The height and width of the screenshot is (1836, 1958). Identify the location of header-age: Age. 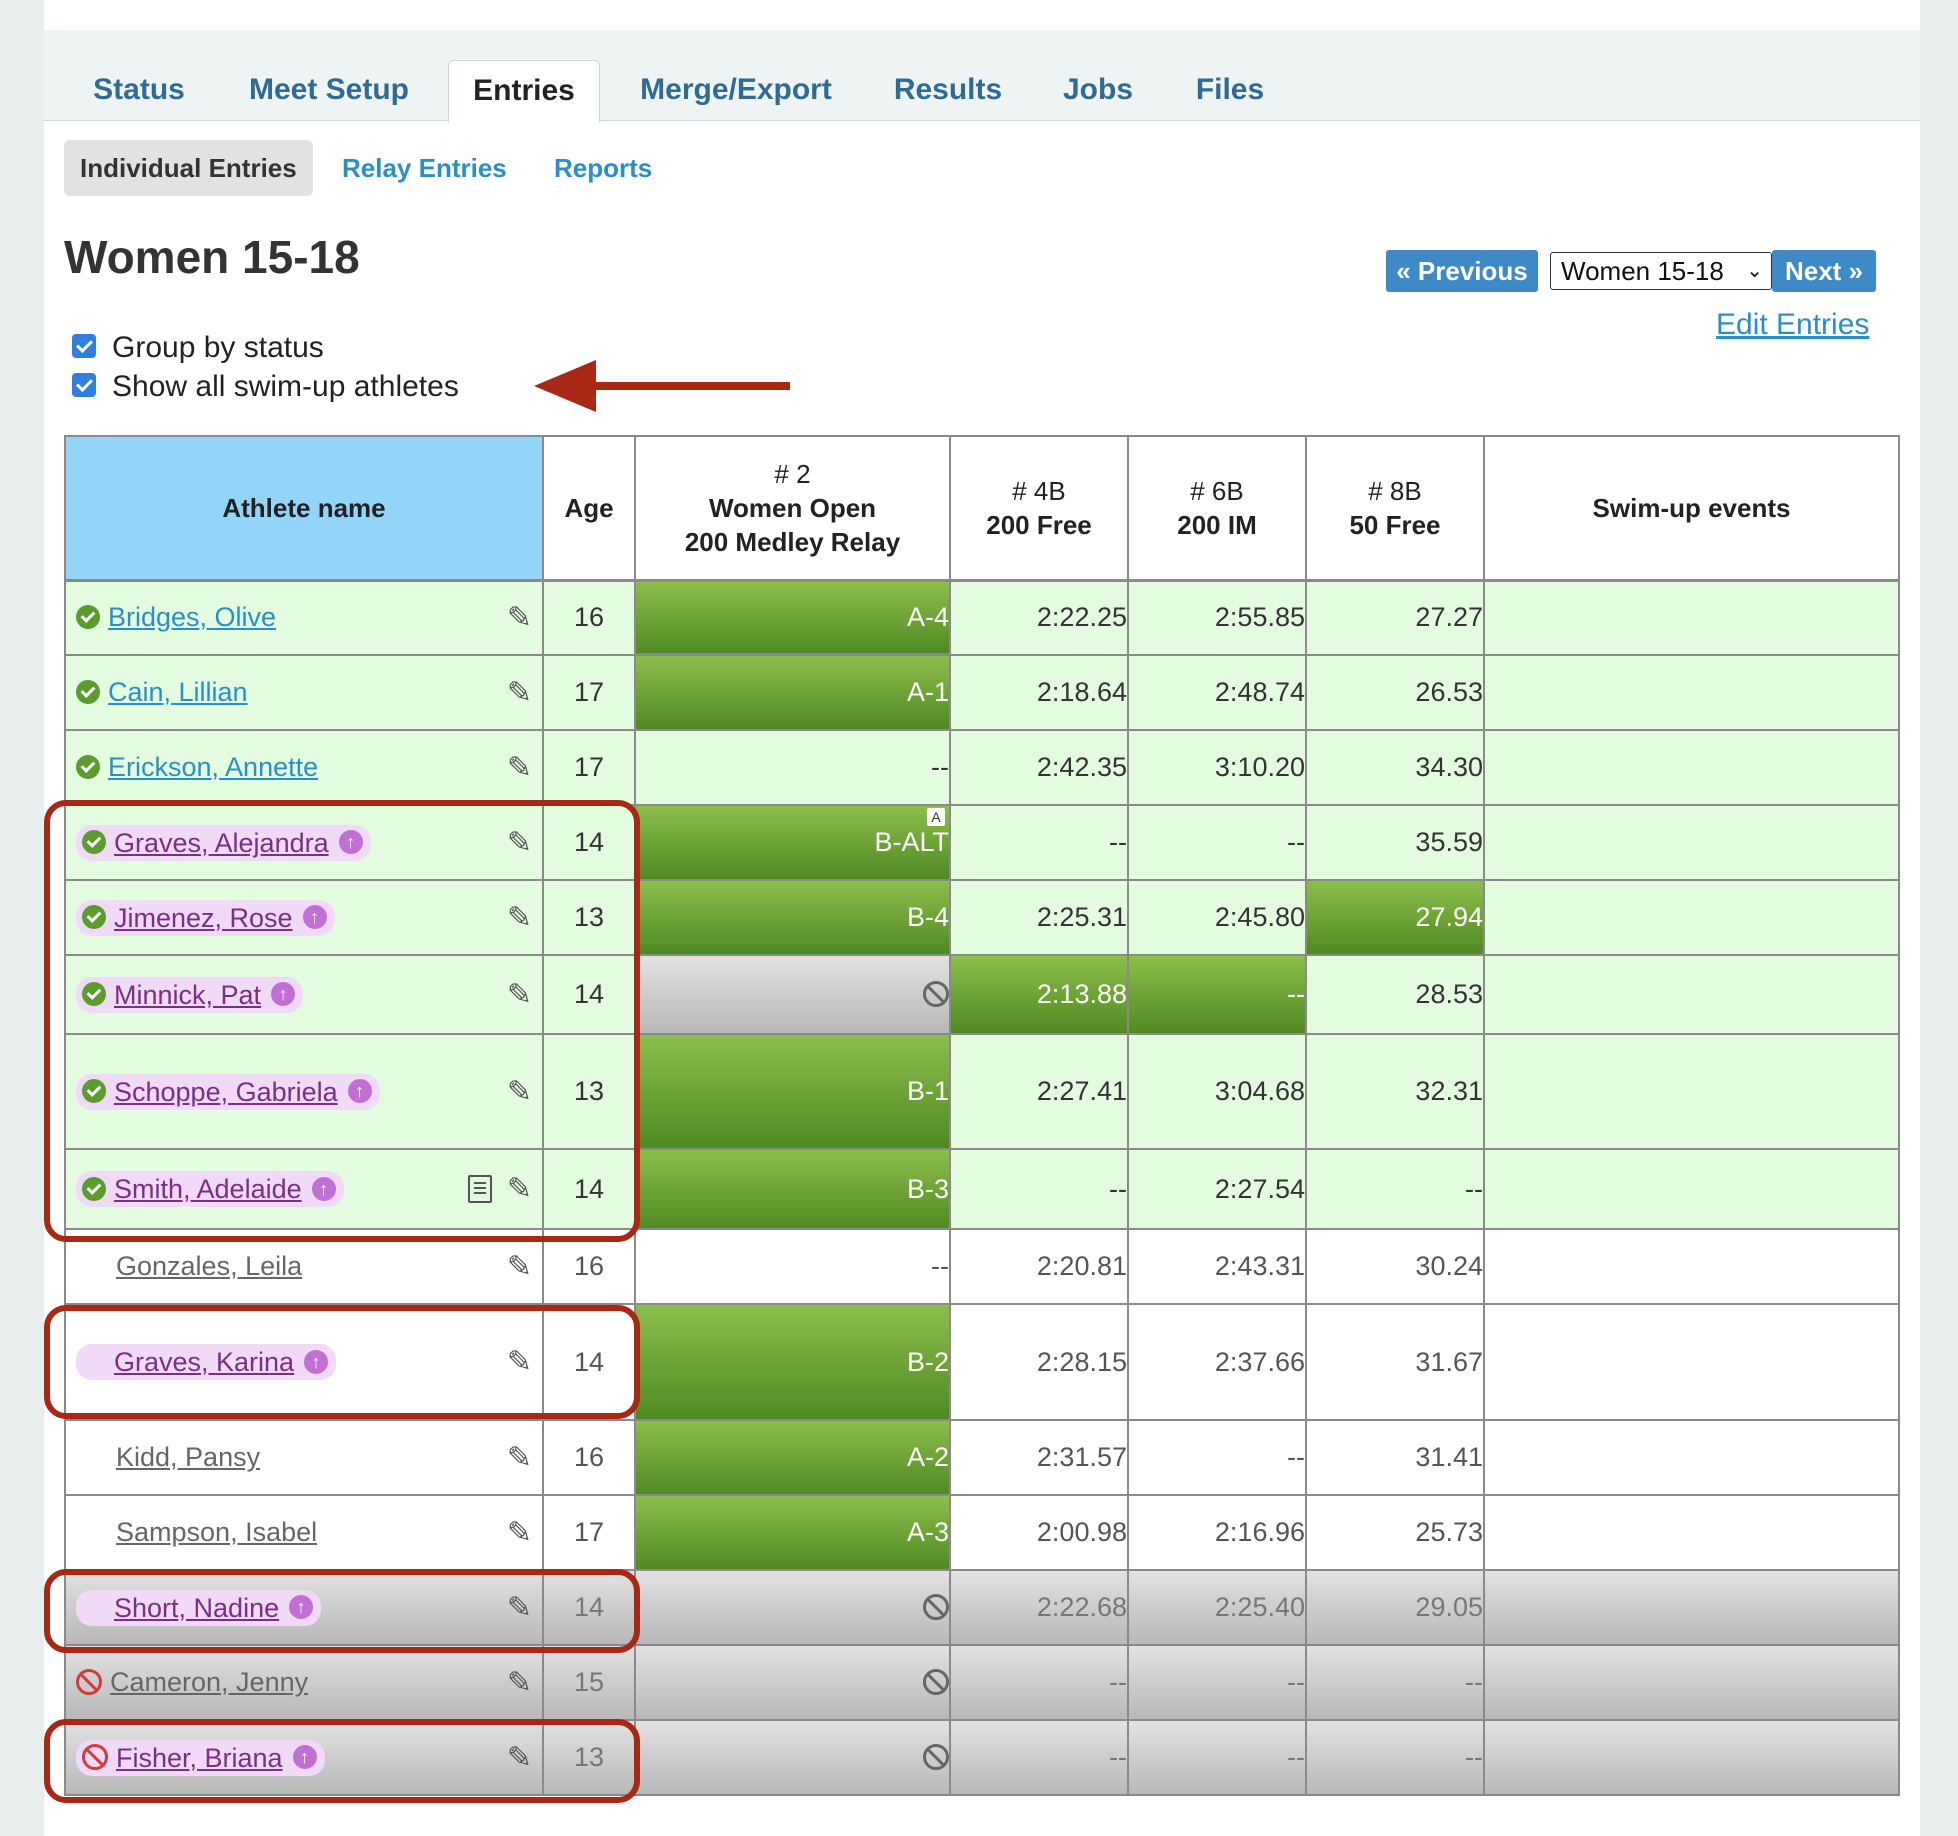
(589, 508).